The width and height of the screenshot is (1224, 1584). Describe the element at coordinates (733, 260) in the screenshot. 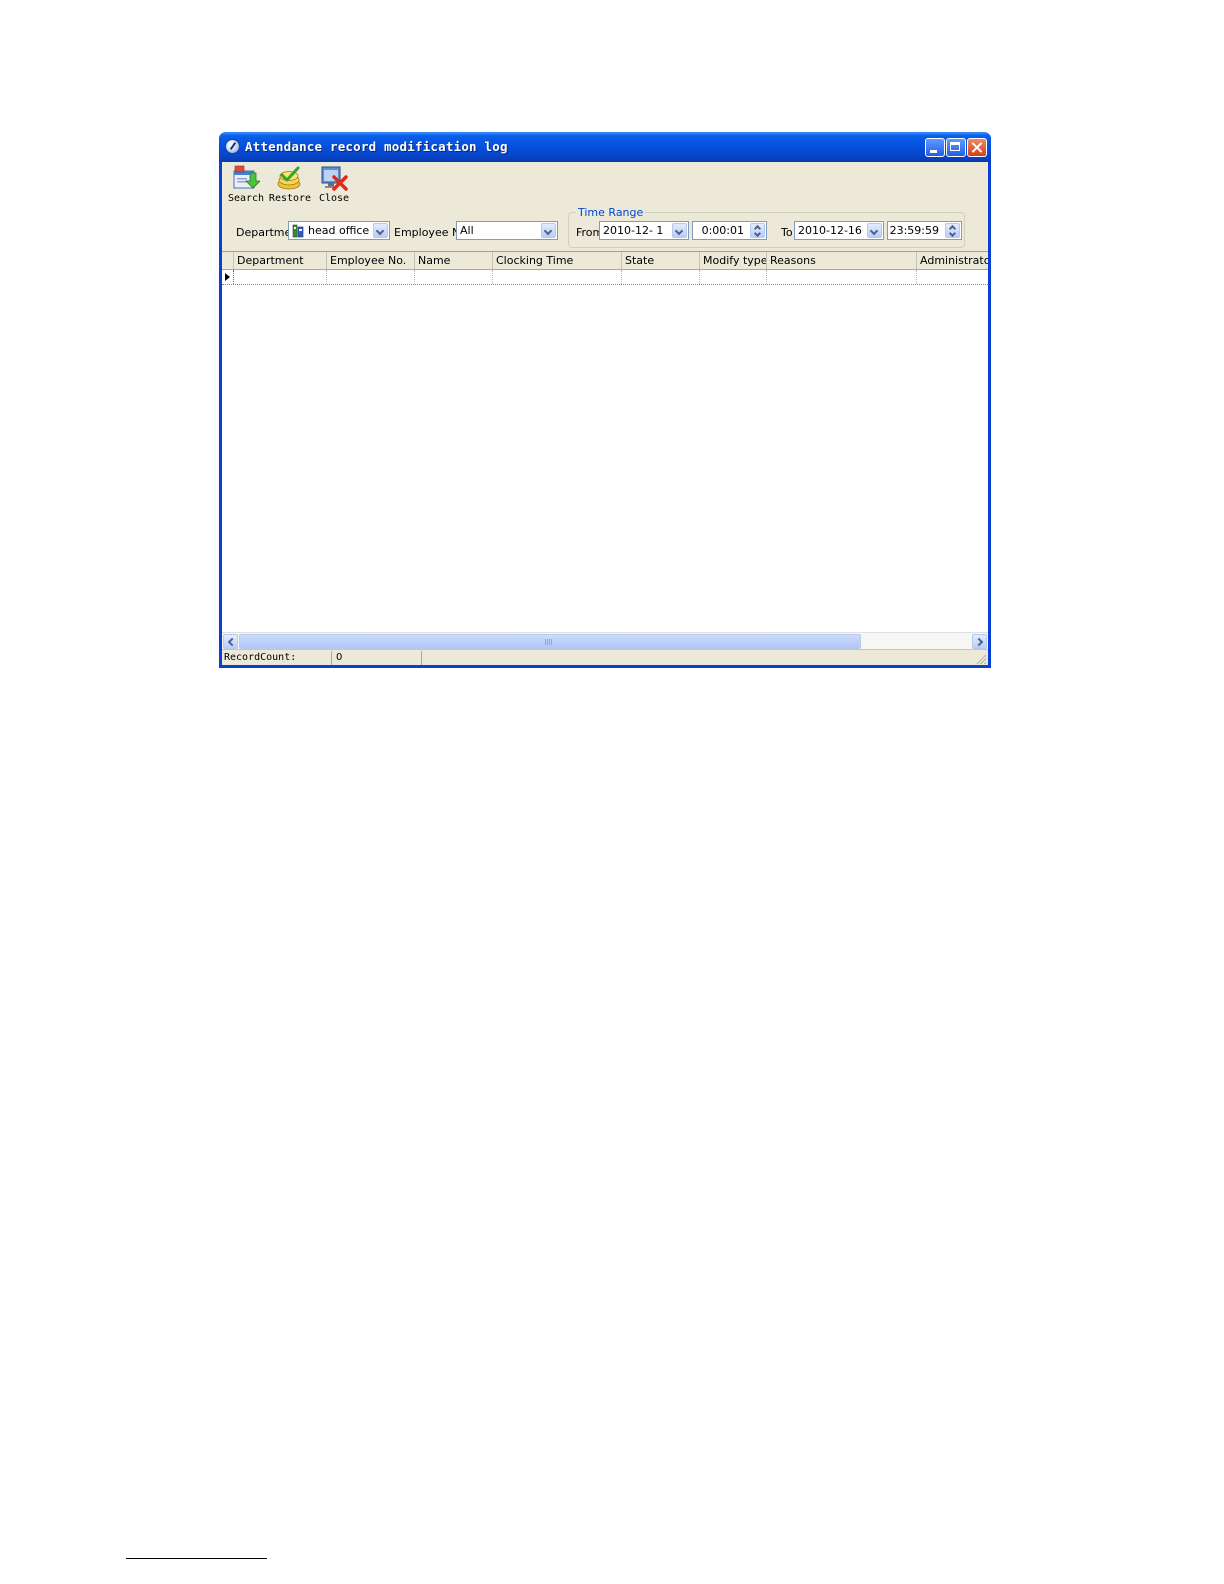

I see `column-header-modify-type: Modify type` at that location.